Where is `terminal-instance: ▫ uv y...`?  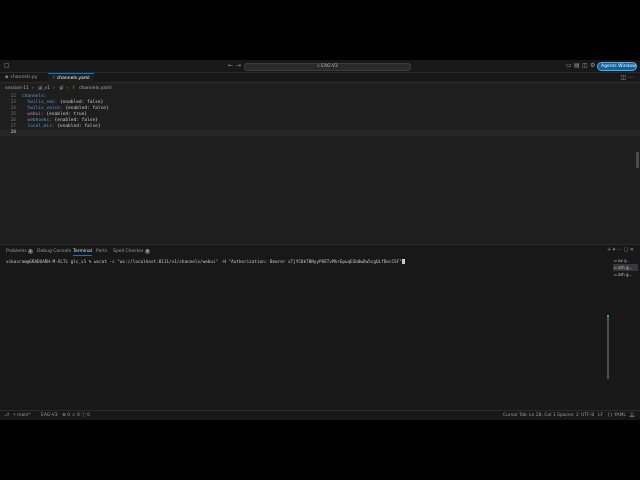 terminal-instance: ▫ uv y... is located at coordinates (625, 260).